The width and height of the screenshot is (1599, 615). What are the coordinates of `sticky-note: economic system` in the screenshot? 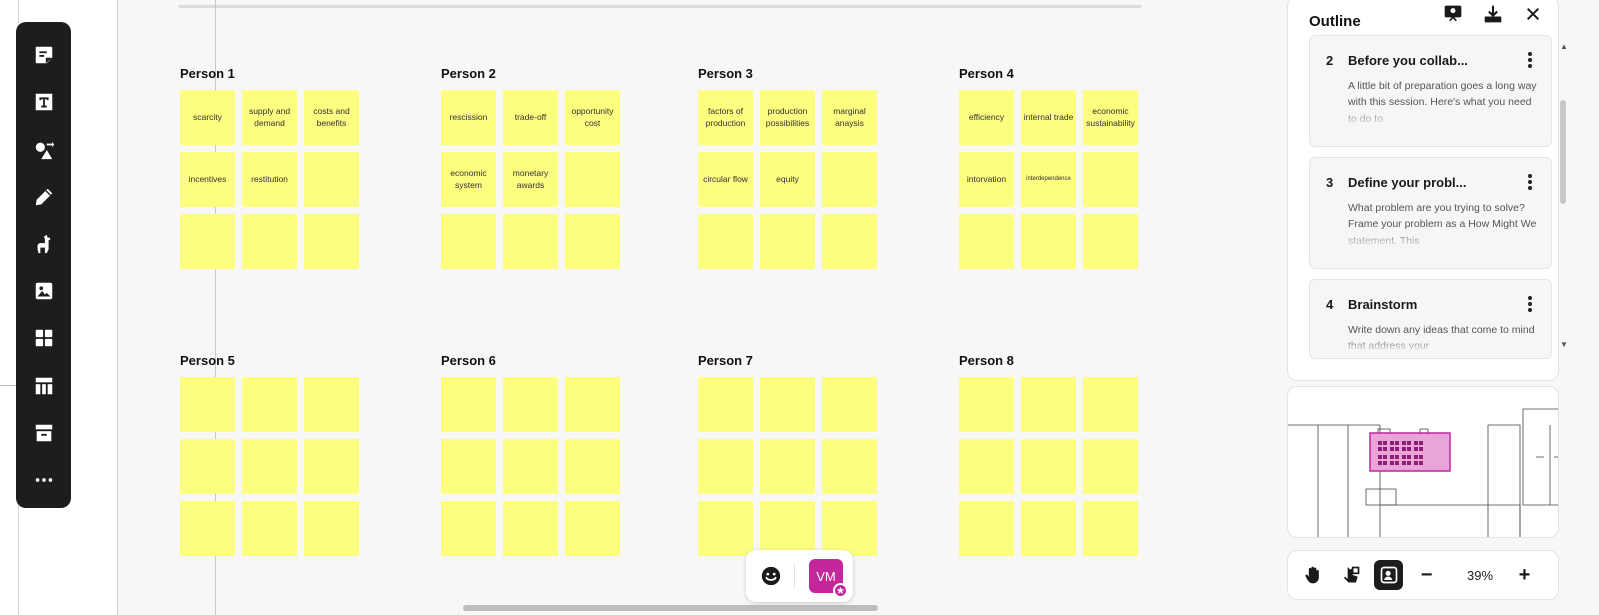 It's located at (468, 179).